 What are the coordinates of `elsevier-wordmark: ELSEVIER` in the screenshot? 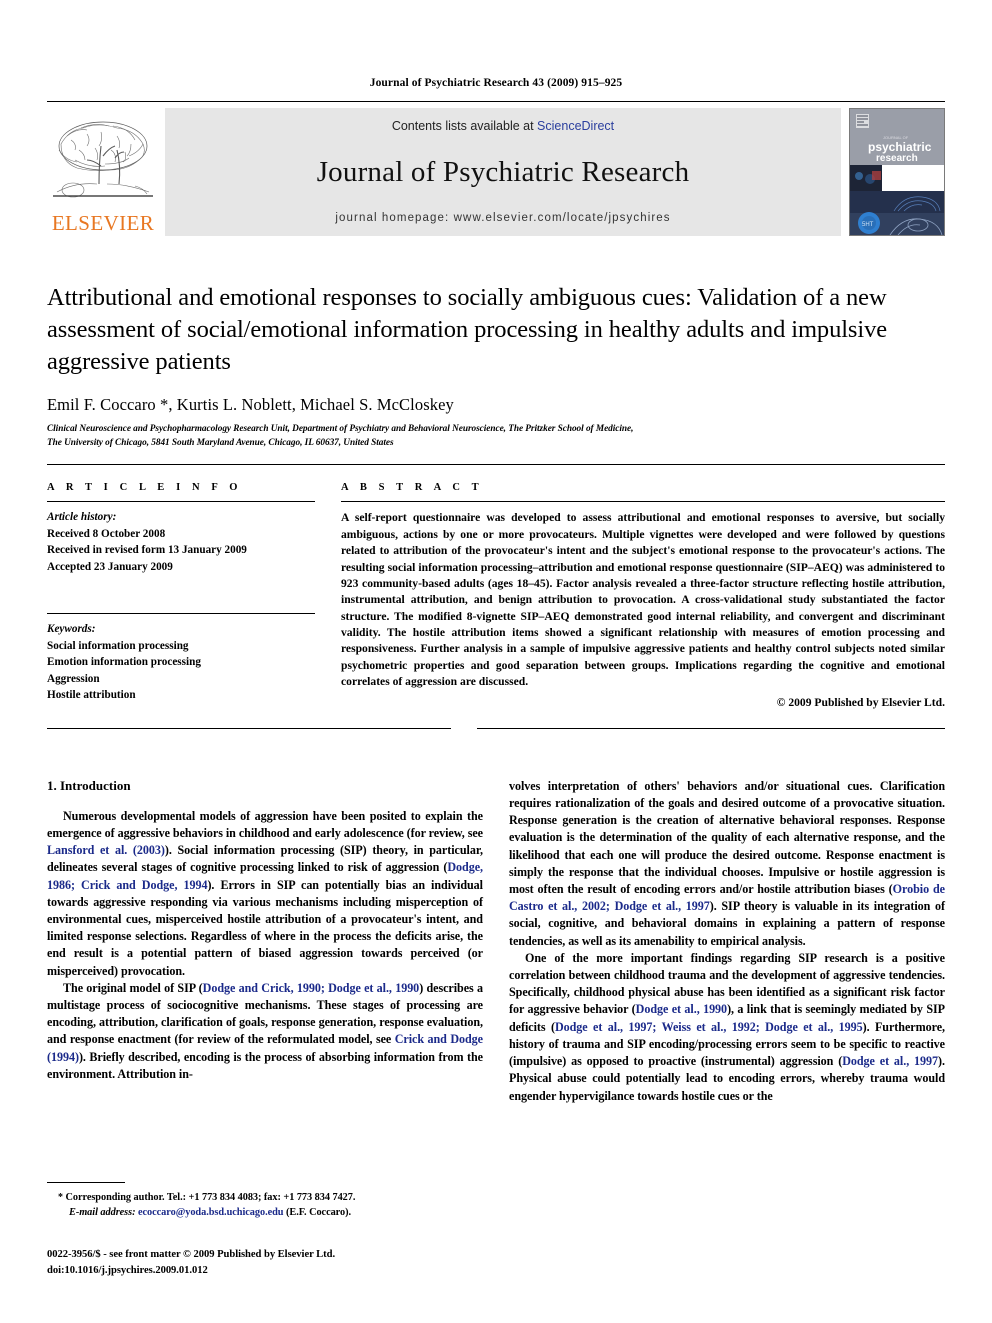 It's located at (103, 223).